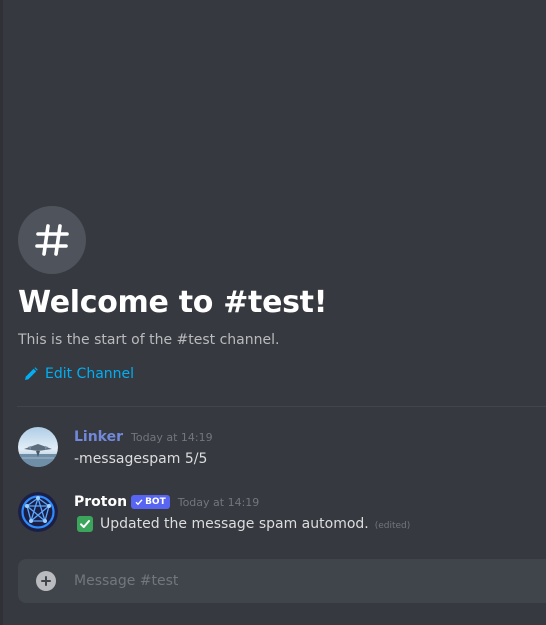  Describe the element at coordinates (38, 512) in the screenshot. I see `bot-avatar` at that location.